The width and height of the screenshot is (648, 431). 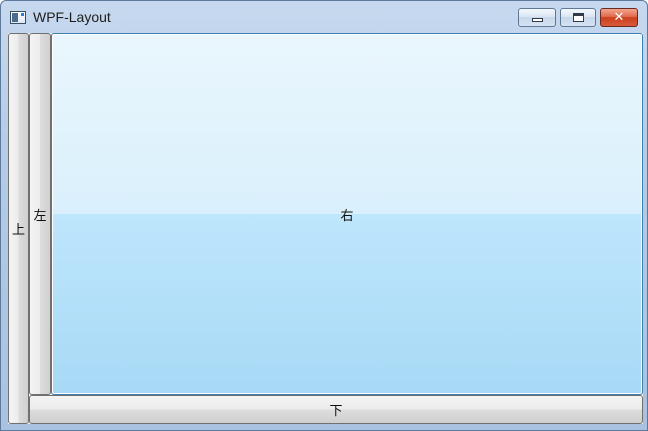 I want to click on left-button-label: 左, so click(x=40, y=216).